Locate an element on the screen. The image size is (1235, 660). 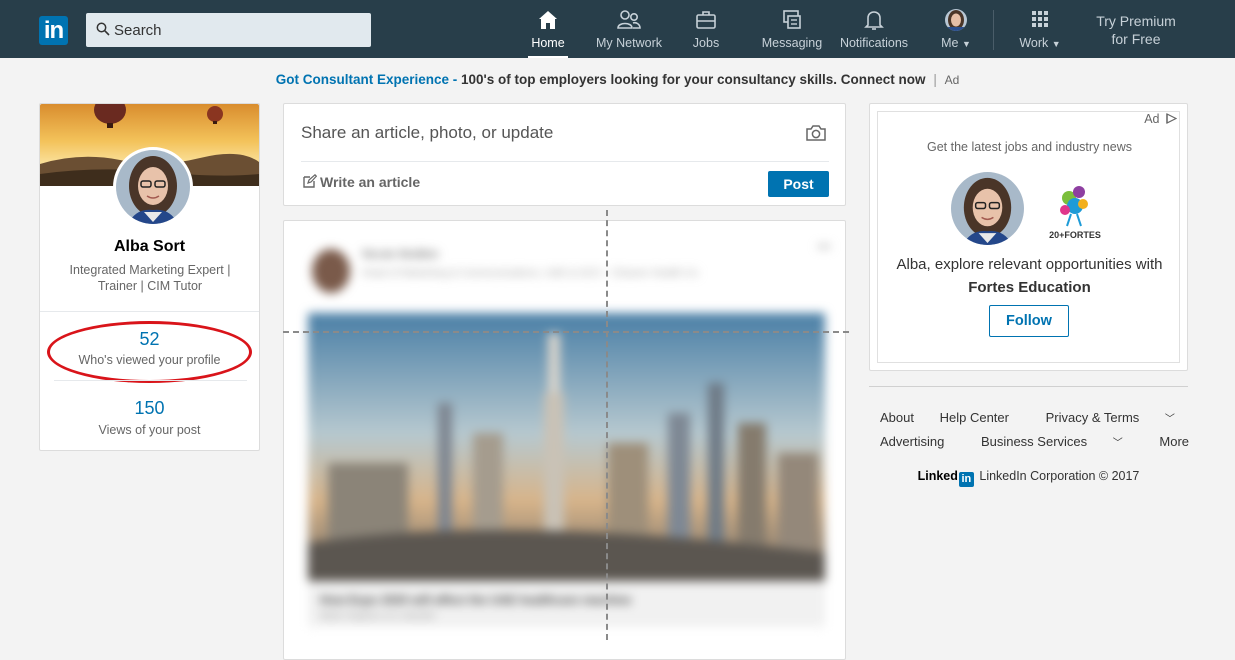
try-premium-link: Try Premium for Free is located at coordinates (1136, 30).